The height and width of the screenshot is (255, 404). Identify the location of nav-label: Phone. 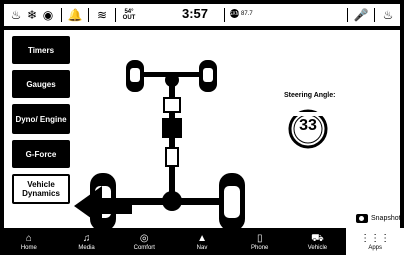
(260, 247).